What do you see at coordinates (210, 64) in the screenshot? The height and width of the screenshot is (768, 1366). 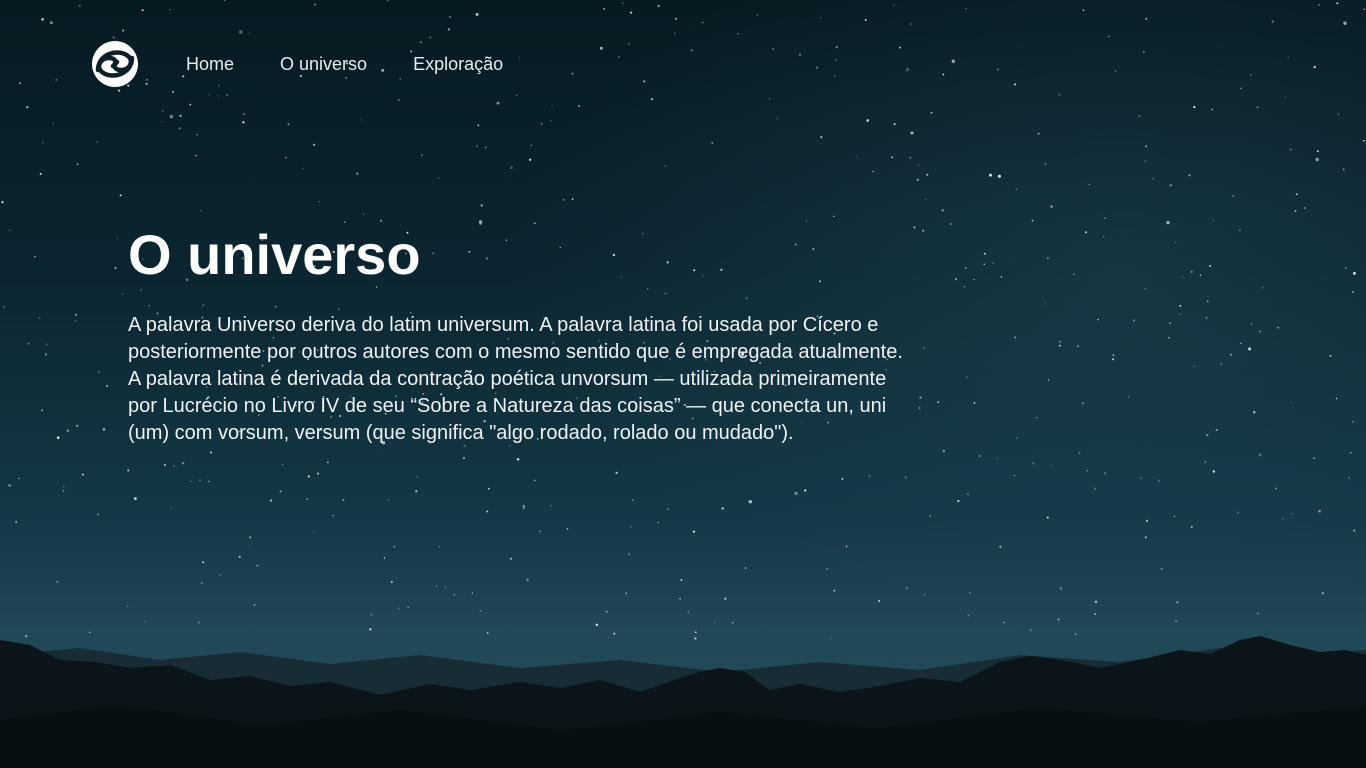 I see `nav-link-home: Home` at bounding box center [210, 64].